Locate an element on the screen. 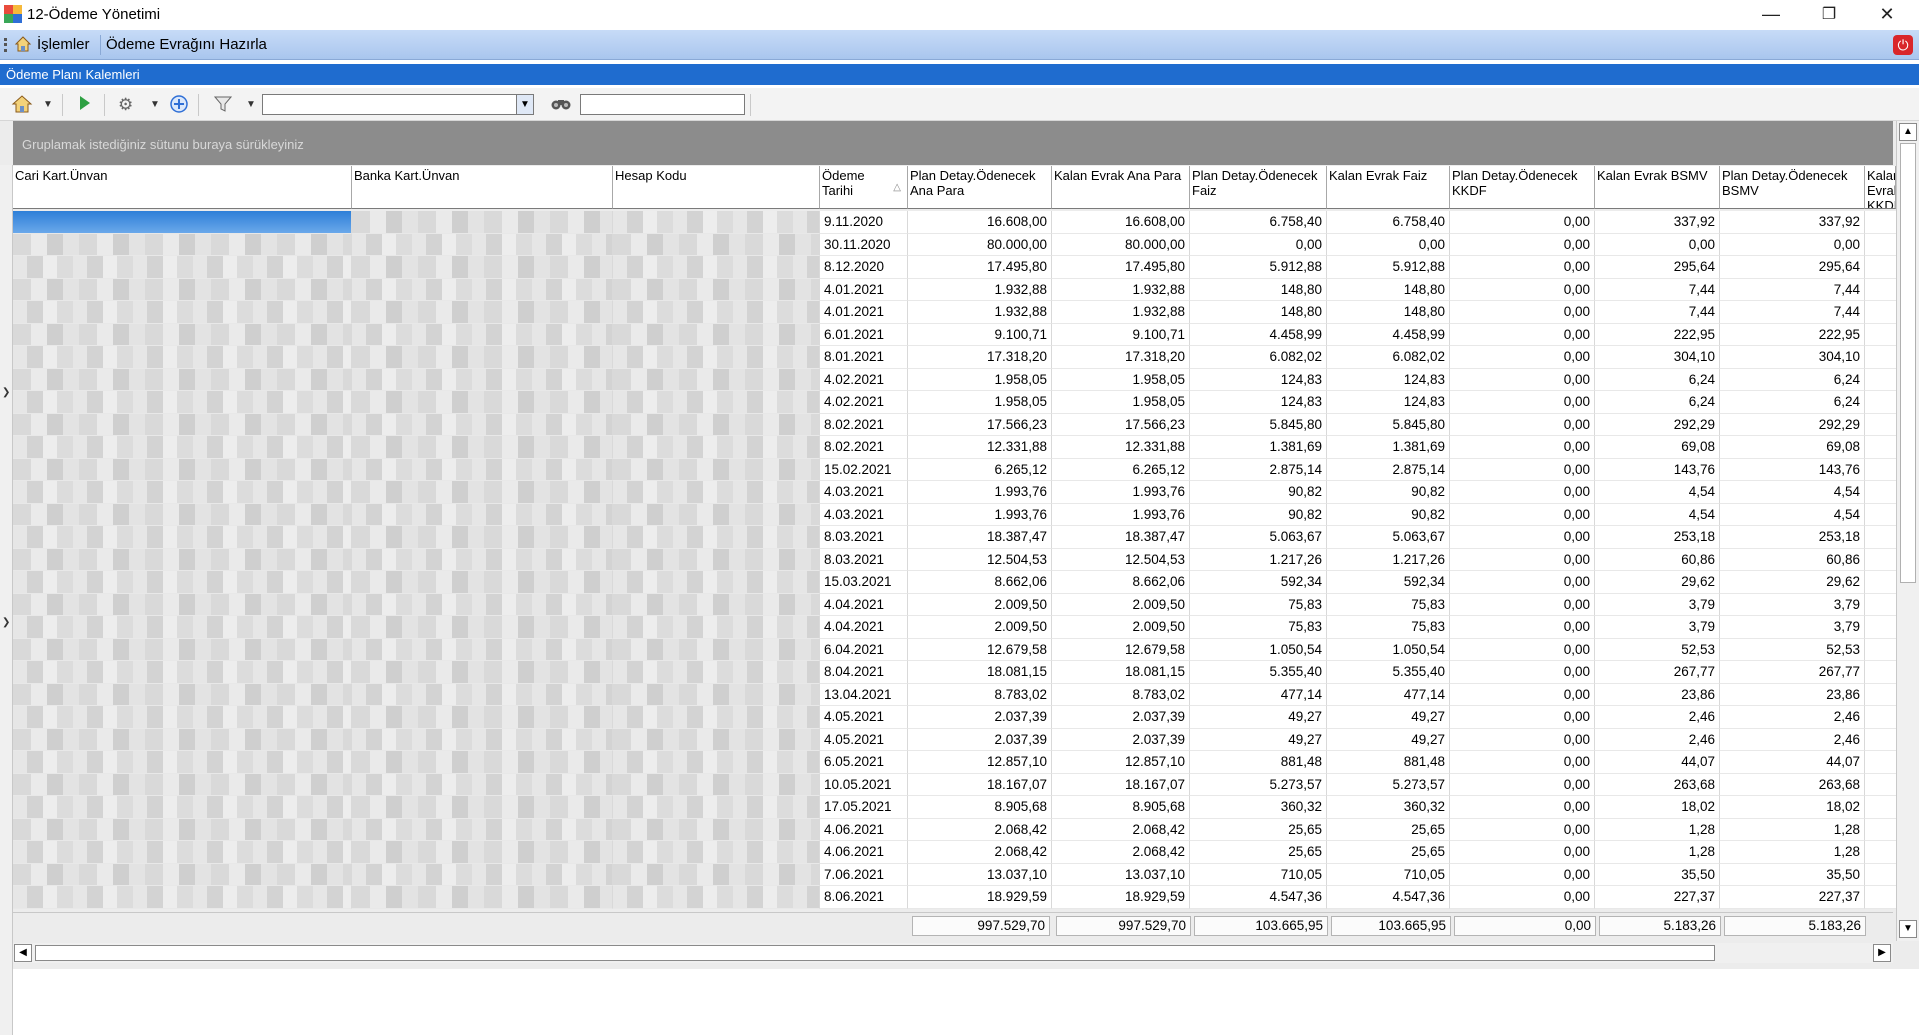 This screenshot has height=1035, width=1919. cell-plan-anapara: 12.679,58 is located at coordinates (980, 649).